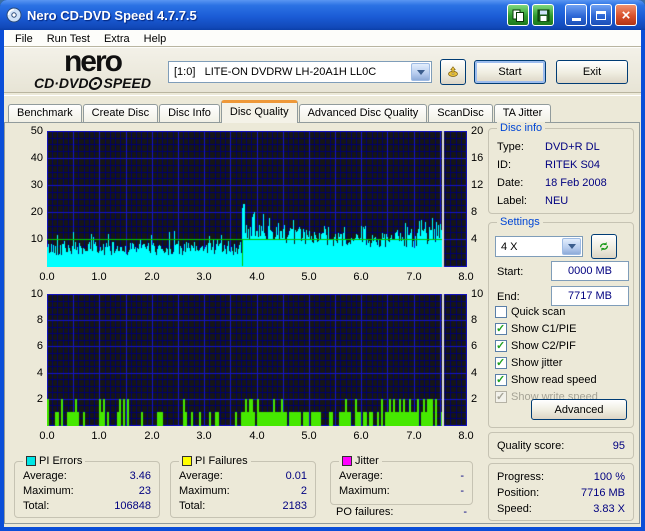 The image size is (645, 531). What do you see at coordinates (521, 476) in the screenshot?
I see `progress-label: Progress:` at bounding box center [521, 476].